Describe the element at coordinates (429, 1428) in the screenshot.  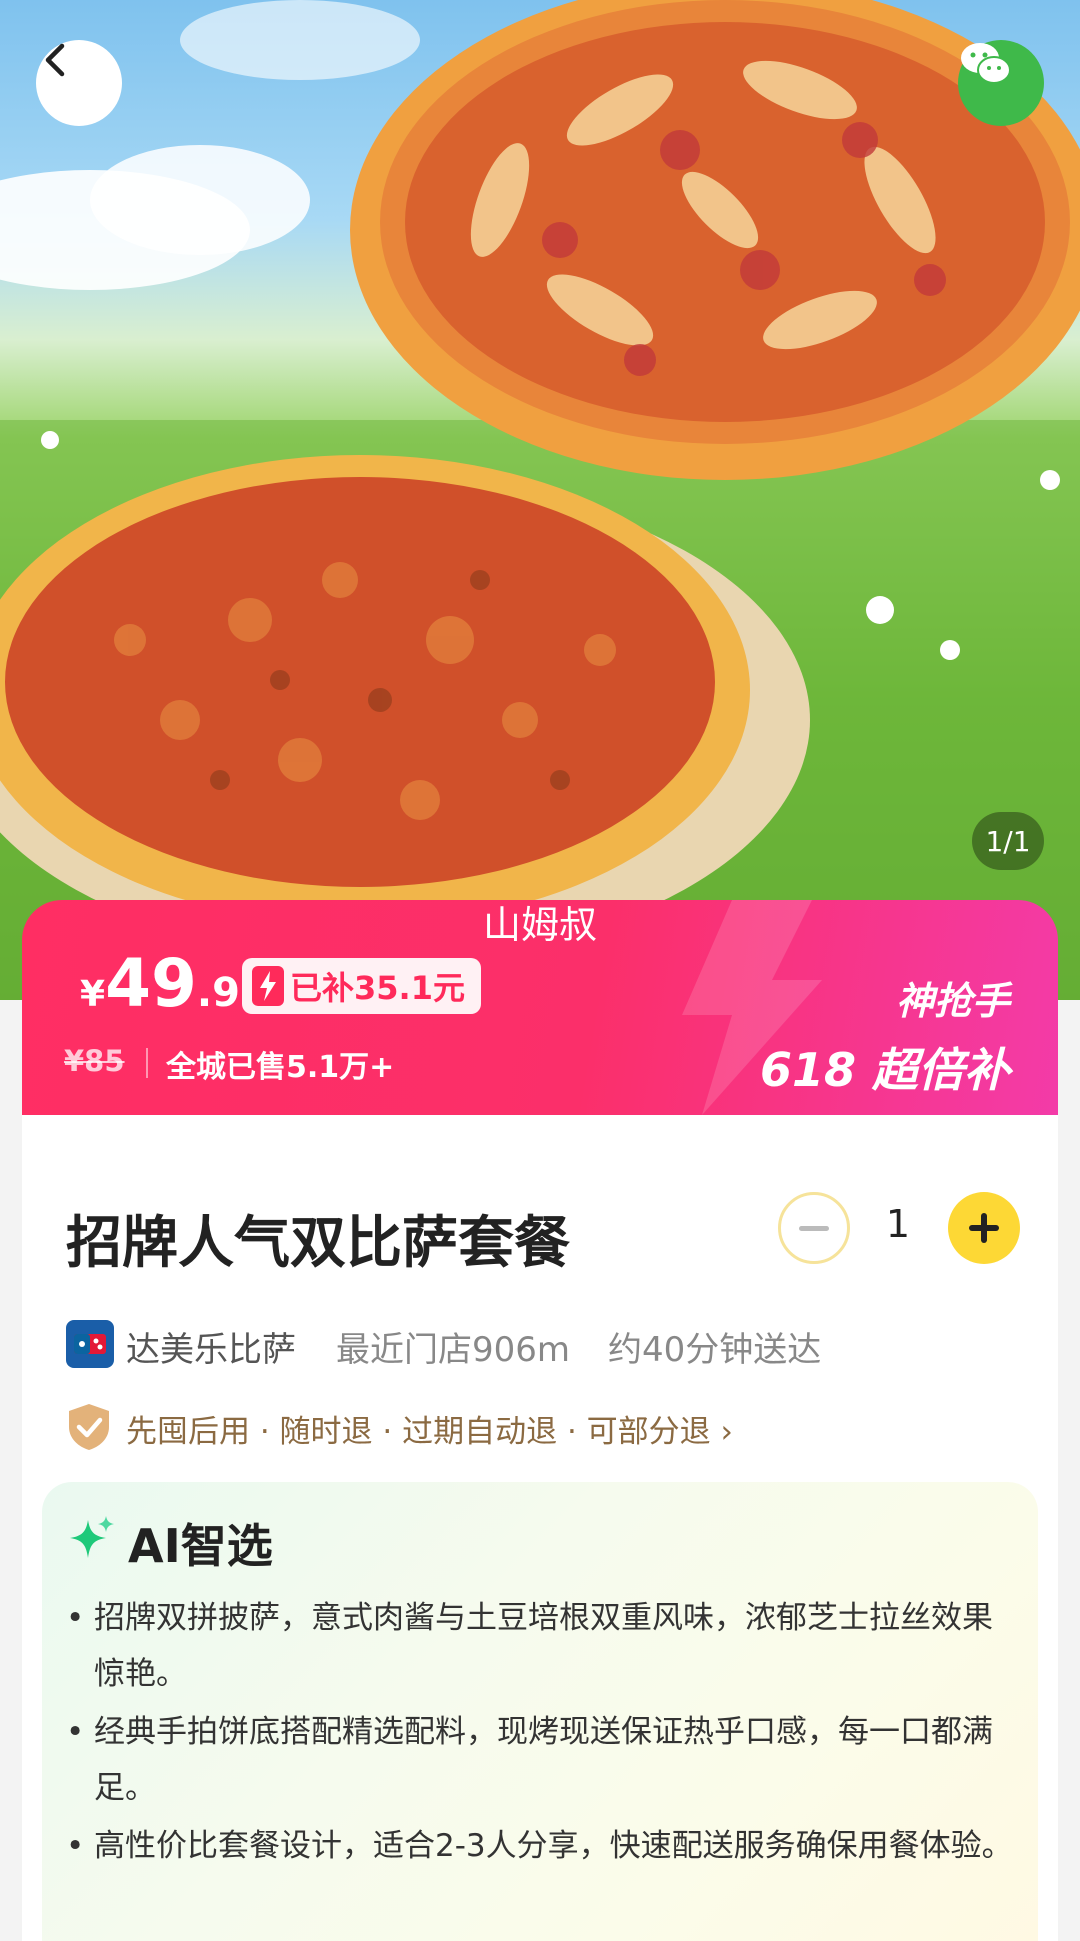
I see `refund-policy-link: 先囤后用 · 随时退 · 过期自动退 · 可部分退 ›` at that location.